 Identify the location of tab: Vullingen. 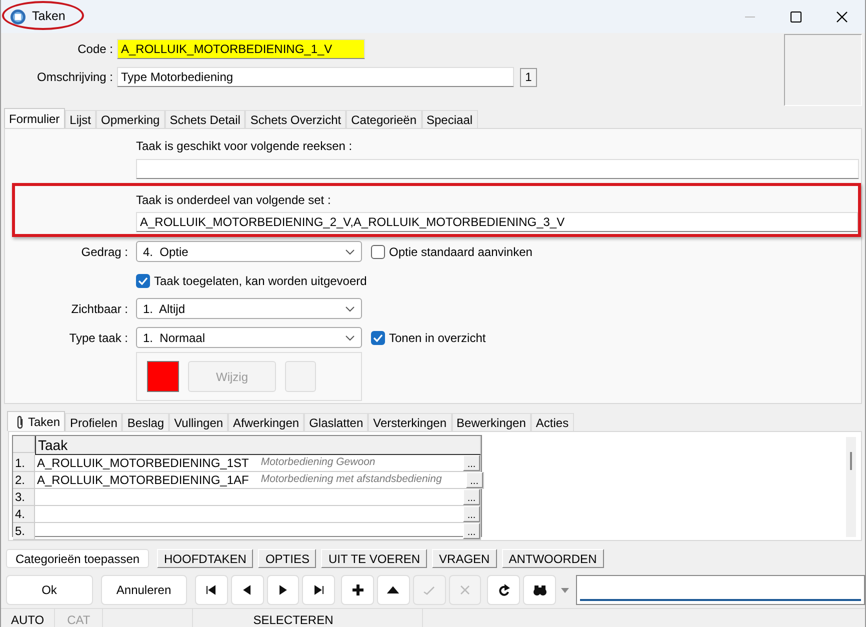
(198, 422).